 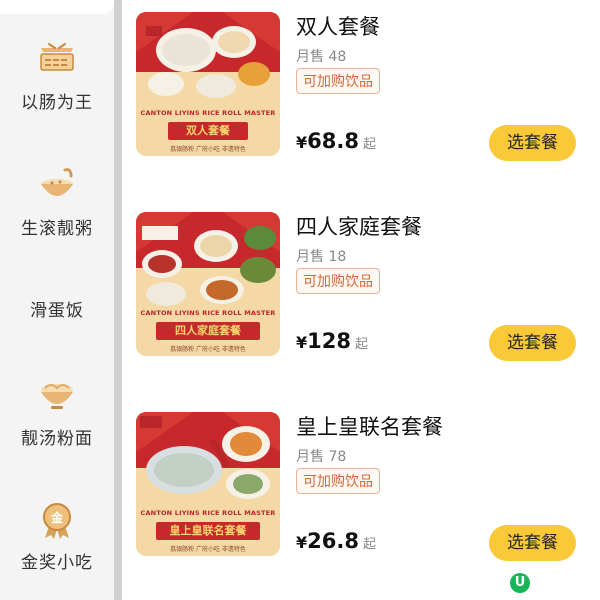 I want to click on monthly-sales: 月售 18, so click(x=321, y=257).